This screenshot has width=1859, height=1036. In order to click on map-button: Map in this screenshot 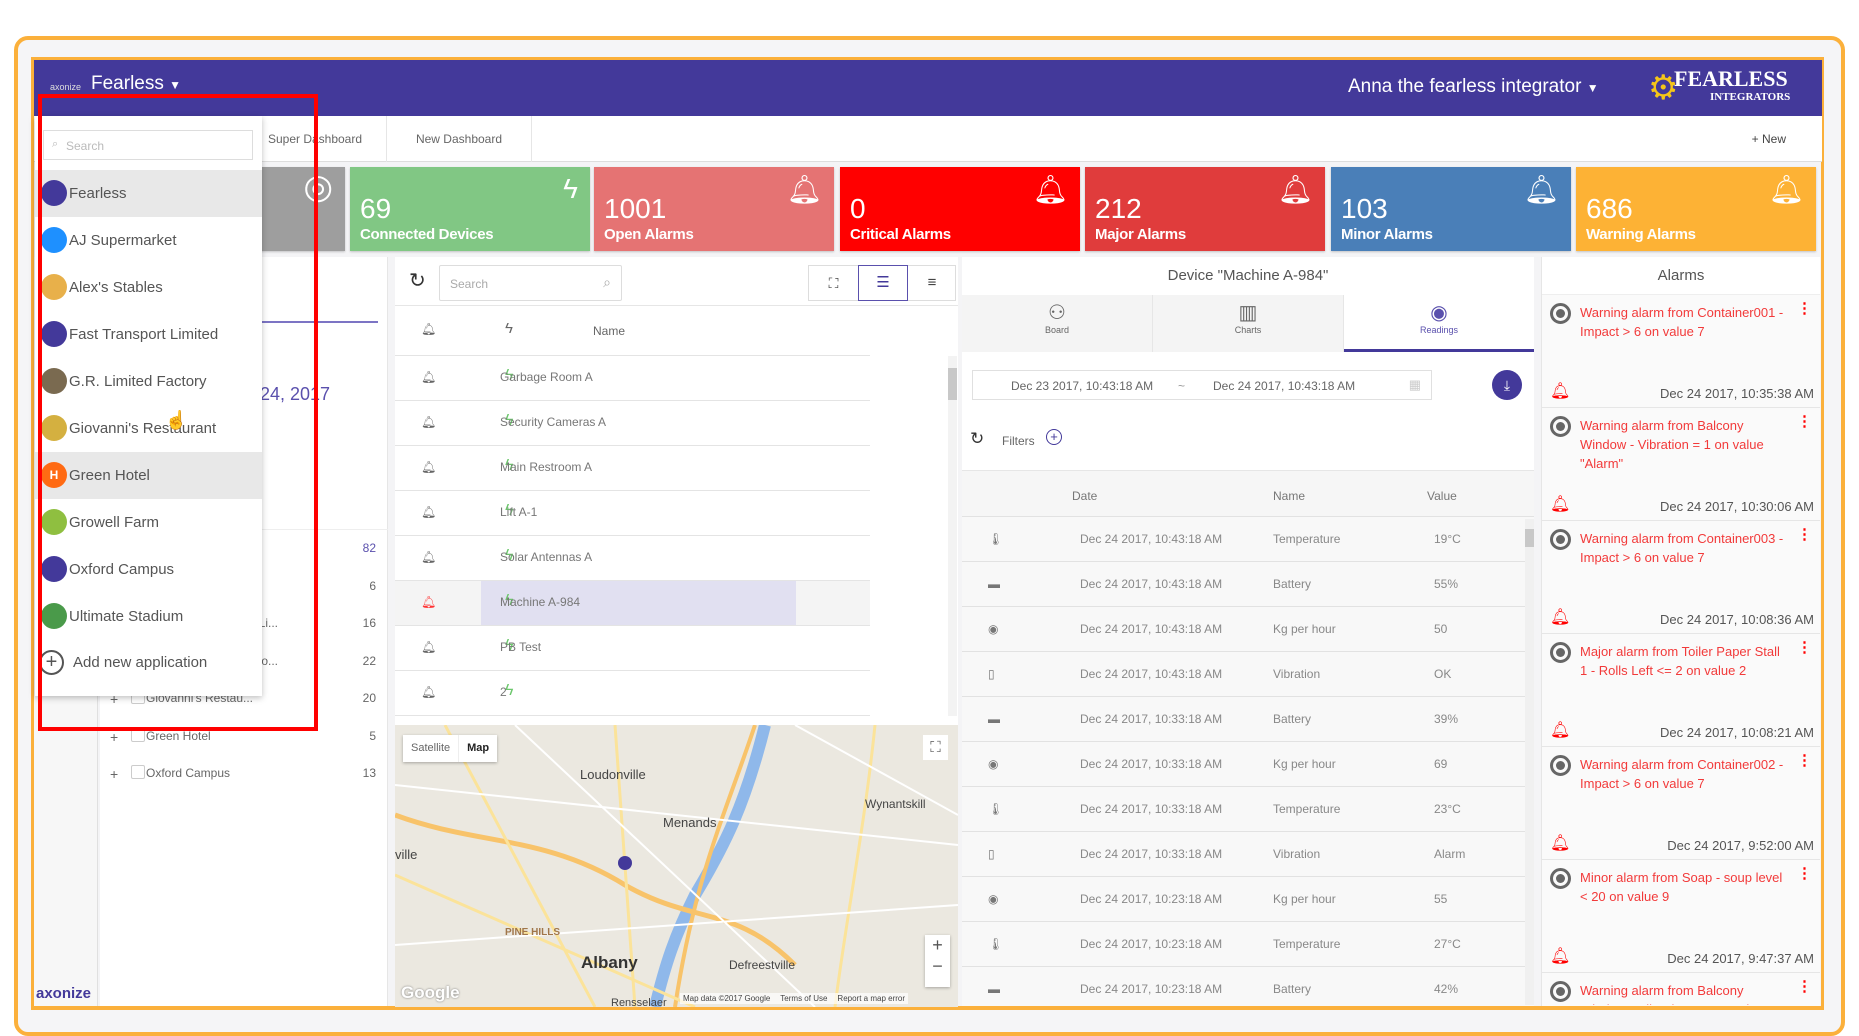, I will do `click(478, 748)`.